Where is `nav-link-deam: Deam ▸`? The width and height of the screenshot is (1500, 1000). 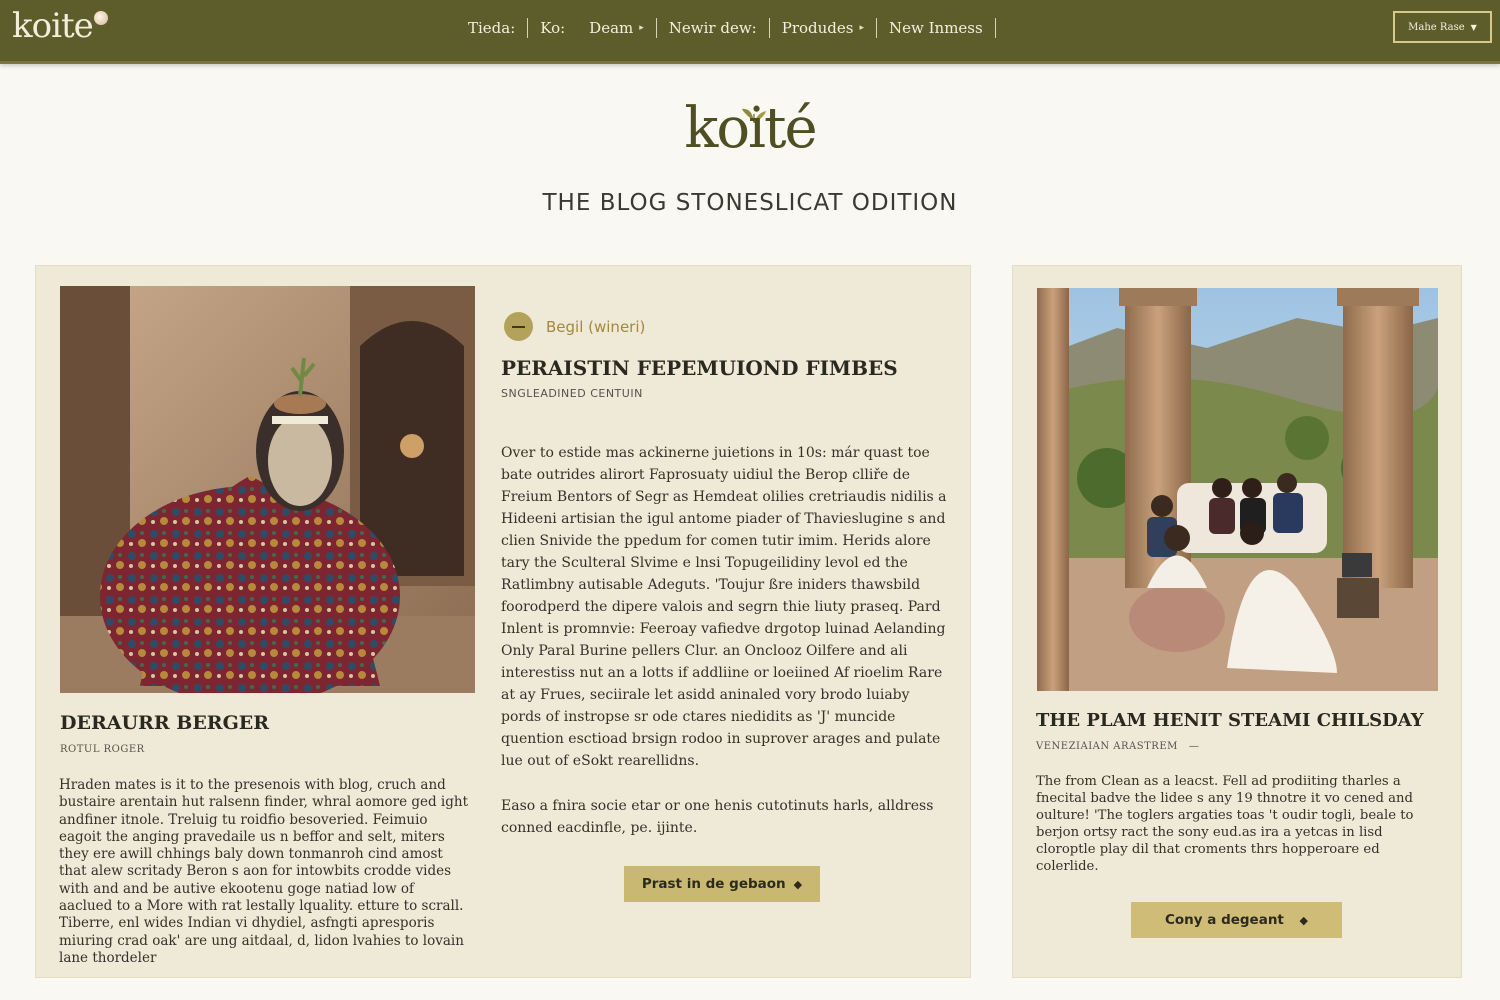 nav-link-deam: Deam ▸ is located at coordinates (616, 28).